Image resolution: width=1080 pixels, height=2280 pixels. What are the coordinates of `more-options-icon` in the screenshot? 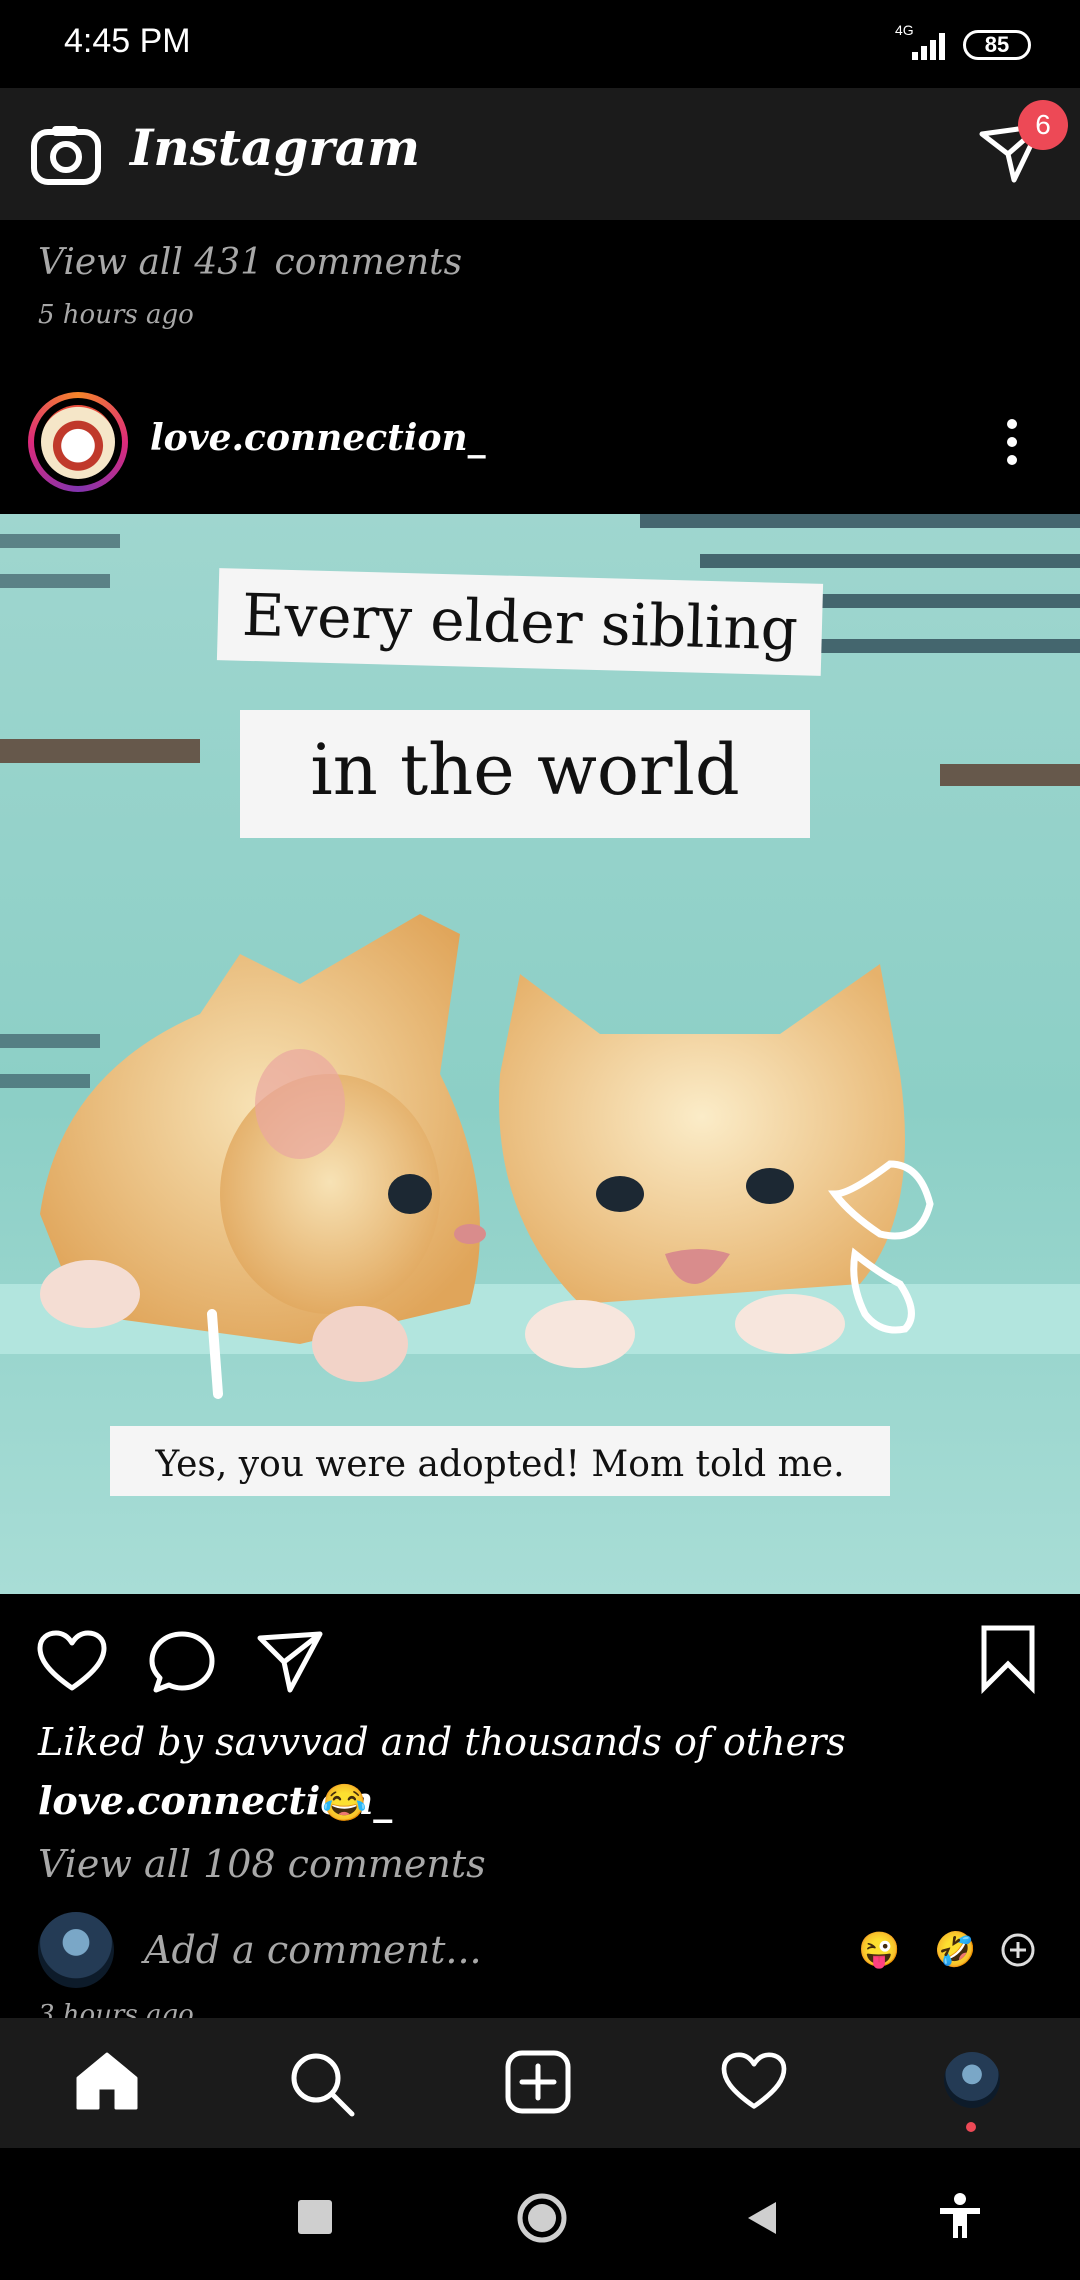 It's located at (1012, 444).